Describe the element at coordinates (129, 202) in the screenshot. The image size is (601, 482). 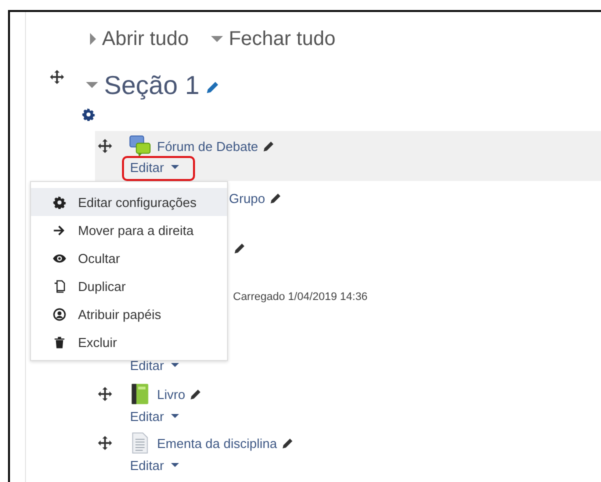
I see `menu-item: Editar configurações` at that location.